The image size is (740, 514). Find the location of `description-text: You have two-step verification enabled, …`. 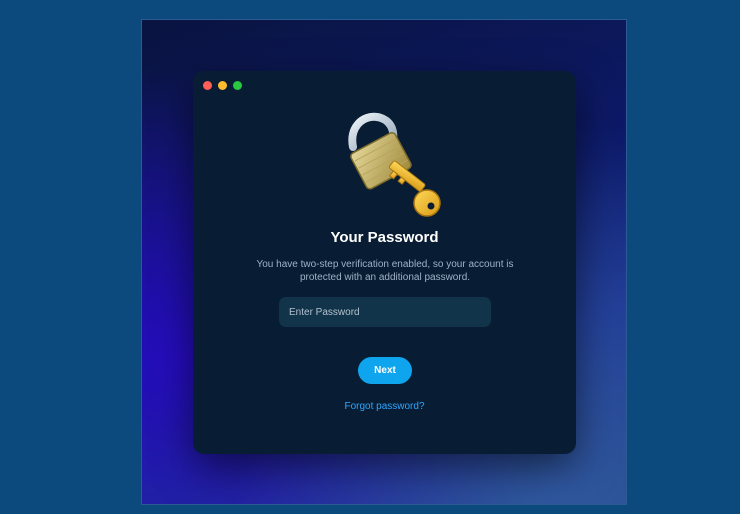

description-text: You have two-step verification enabled, … is located at coordinates (385, 271).